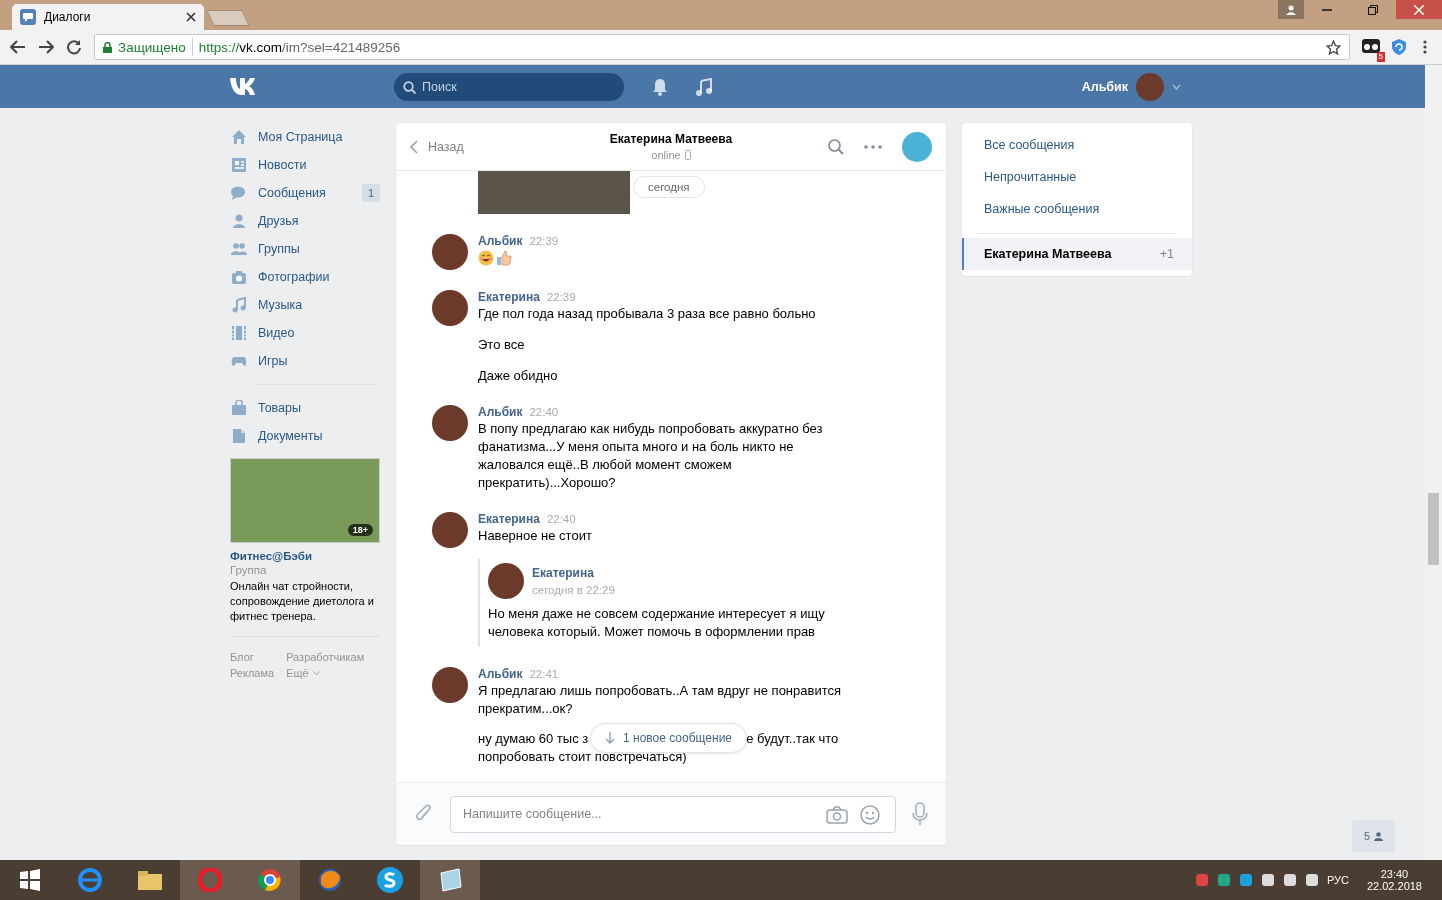 The width and height of the screenshot is (1442, 900). What do you see at coordinates (1380, 57) in the screenshot?
I see `extension-badge: 5` at bounding box center [1380, 57].